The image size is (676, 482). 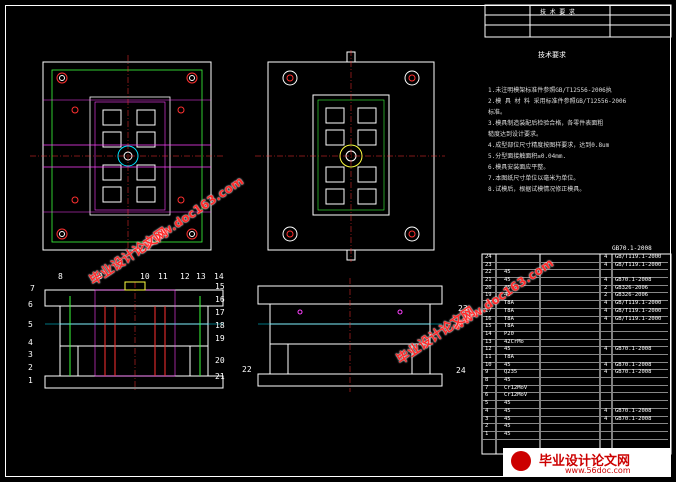 What do you see at coordinates (550, 90) in the screenshot?
I see `tech-note-item: 1.未注明模架标准件参照GB/T12556-2006执` at bounding box center [550, 90].